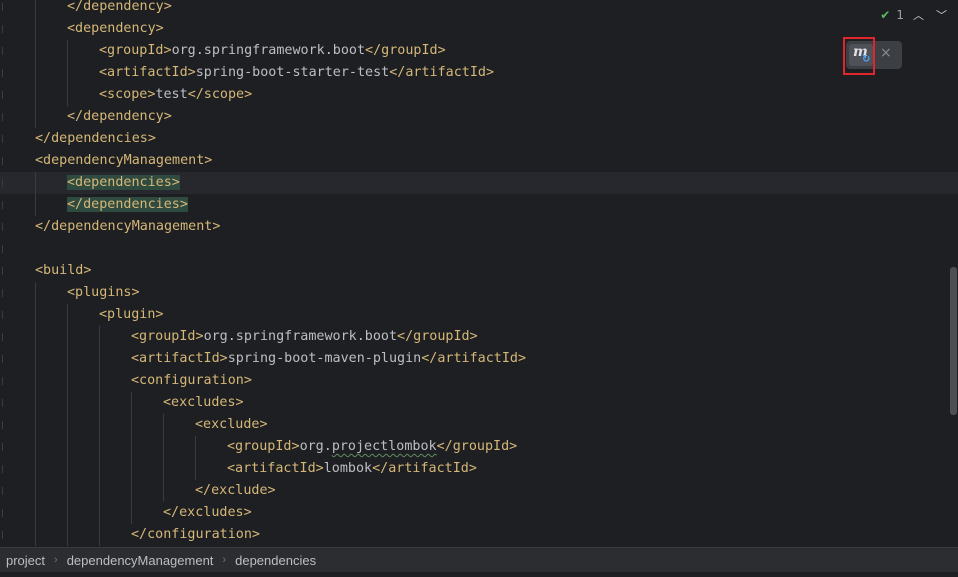 The height and width of the screenshot is (577, 958). I want to click on code-token: <plugins>, so click(103, 292).